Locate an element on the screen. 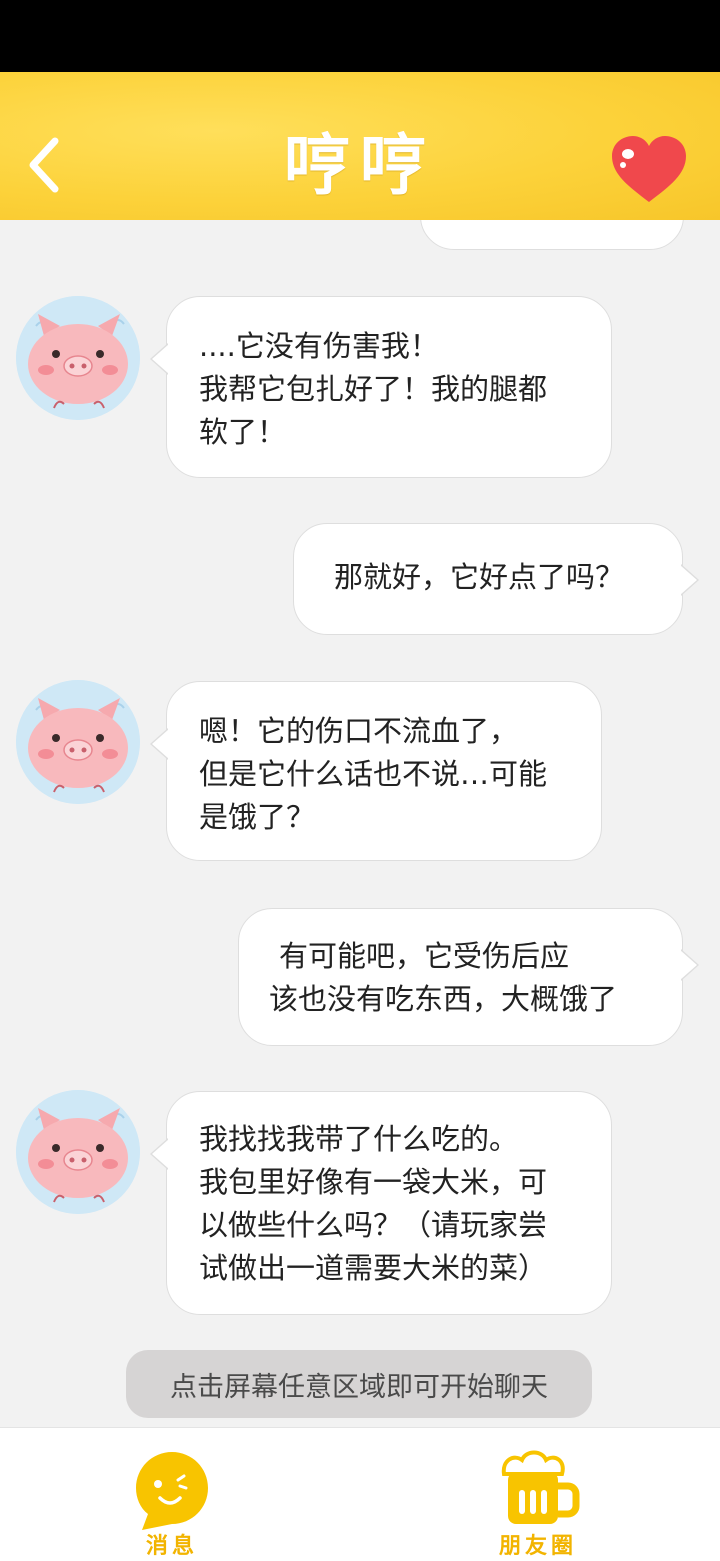 This screenshot has height=1561, width=720. message-text: 嗯！它的伤口不流血了， is located at coordinates (359, 731).